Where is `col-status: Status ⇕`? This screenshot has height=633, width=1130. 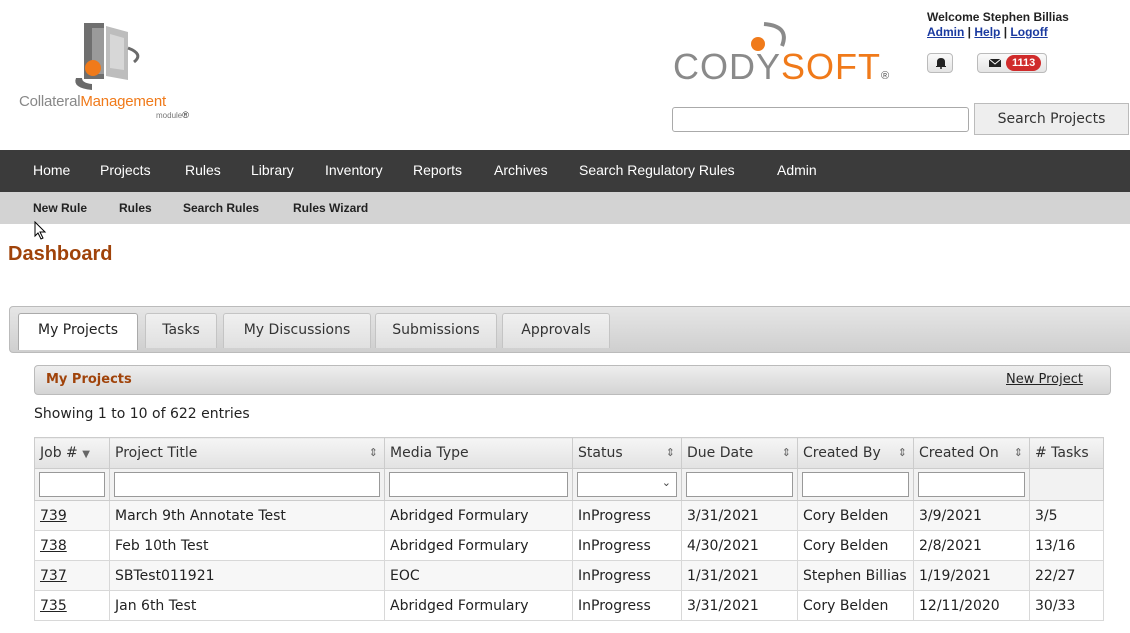
col-status: Status ⇕ is located at coordinates (627, 453).